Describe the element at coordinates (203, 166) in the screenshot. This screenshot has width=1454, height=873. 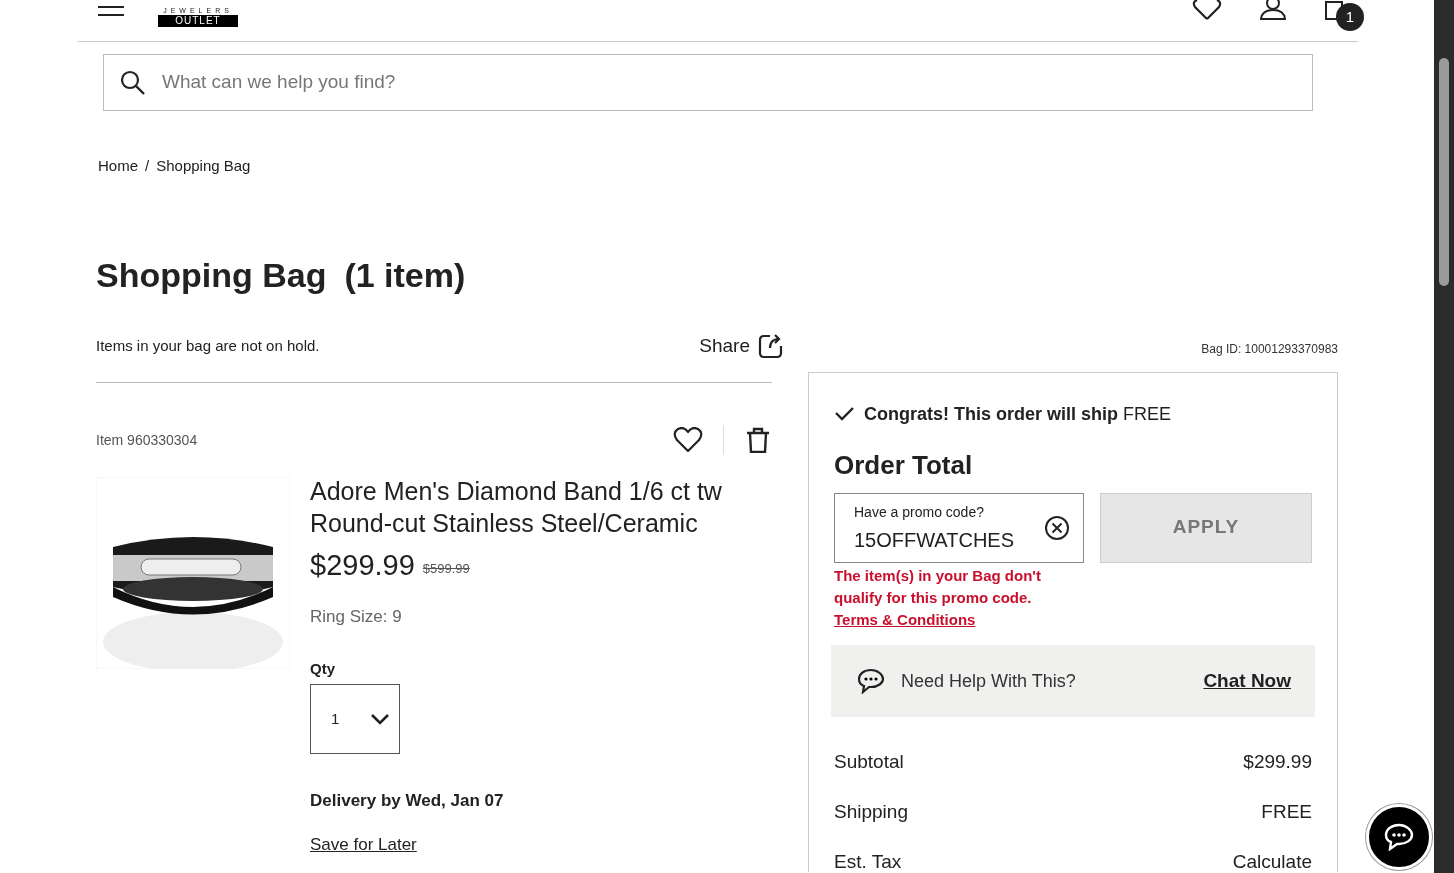
I see `breadcrumb-link: Shopping Bag` at that location.